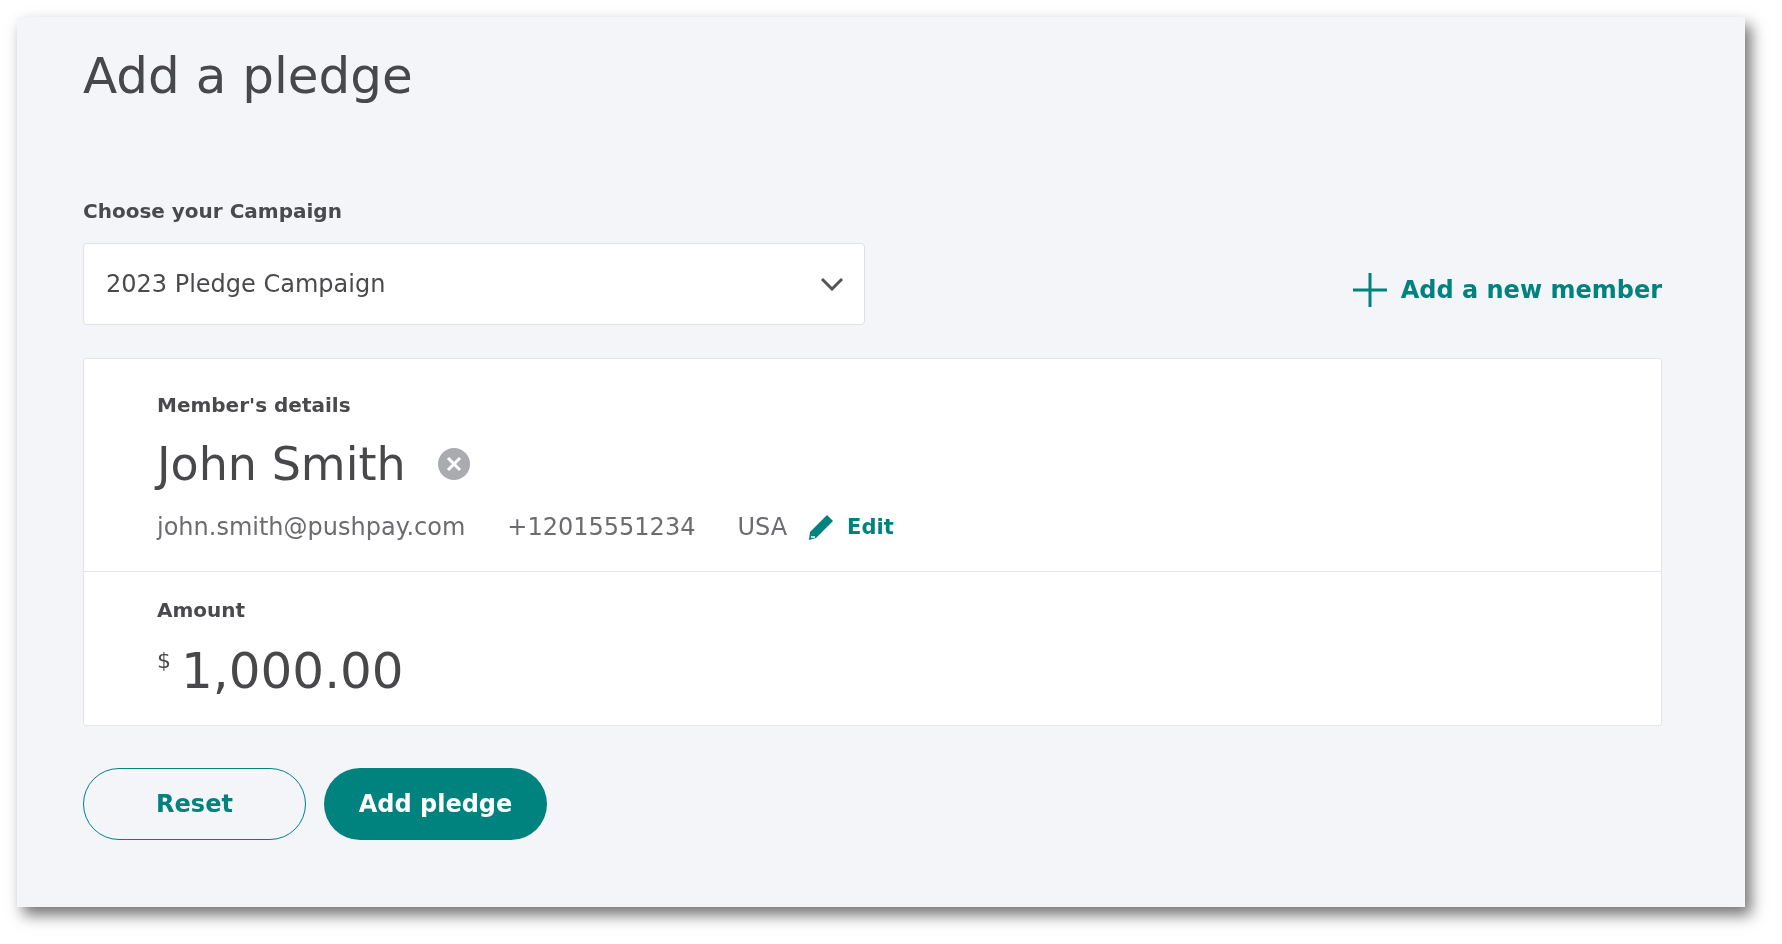  What do you see at coordinates (762, 527) in the screenshot?
I see `member-country: USA` at bounding box center [762, 527].